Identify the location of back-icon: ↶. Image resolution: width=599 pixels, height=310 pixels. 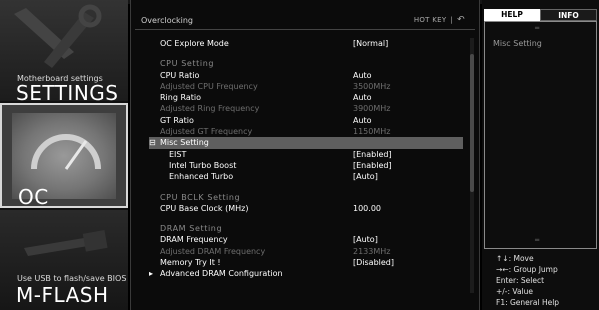
(461, 20).